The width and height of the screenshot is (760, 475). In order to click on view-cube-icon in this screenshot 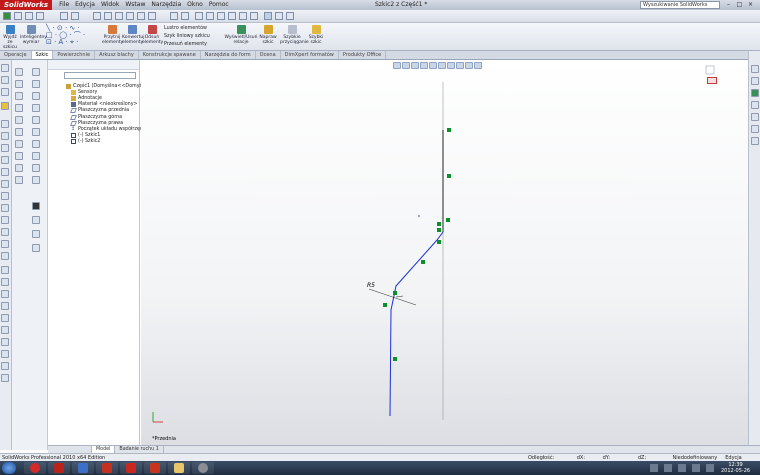, I will do `click(710, 70)`.